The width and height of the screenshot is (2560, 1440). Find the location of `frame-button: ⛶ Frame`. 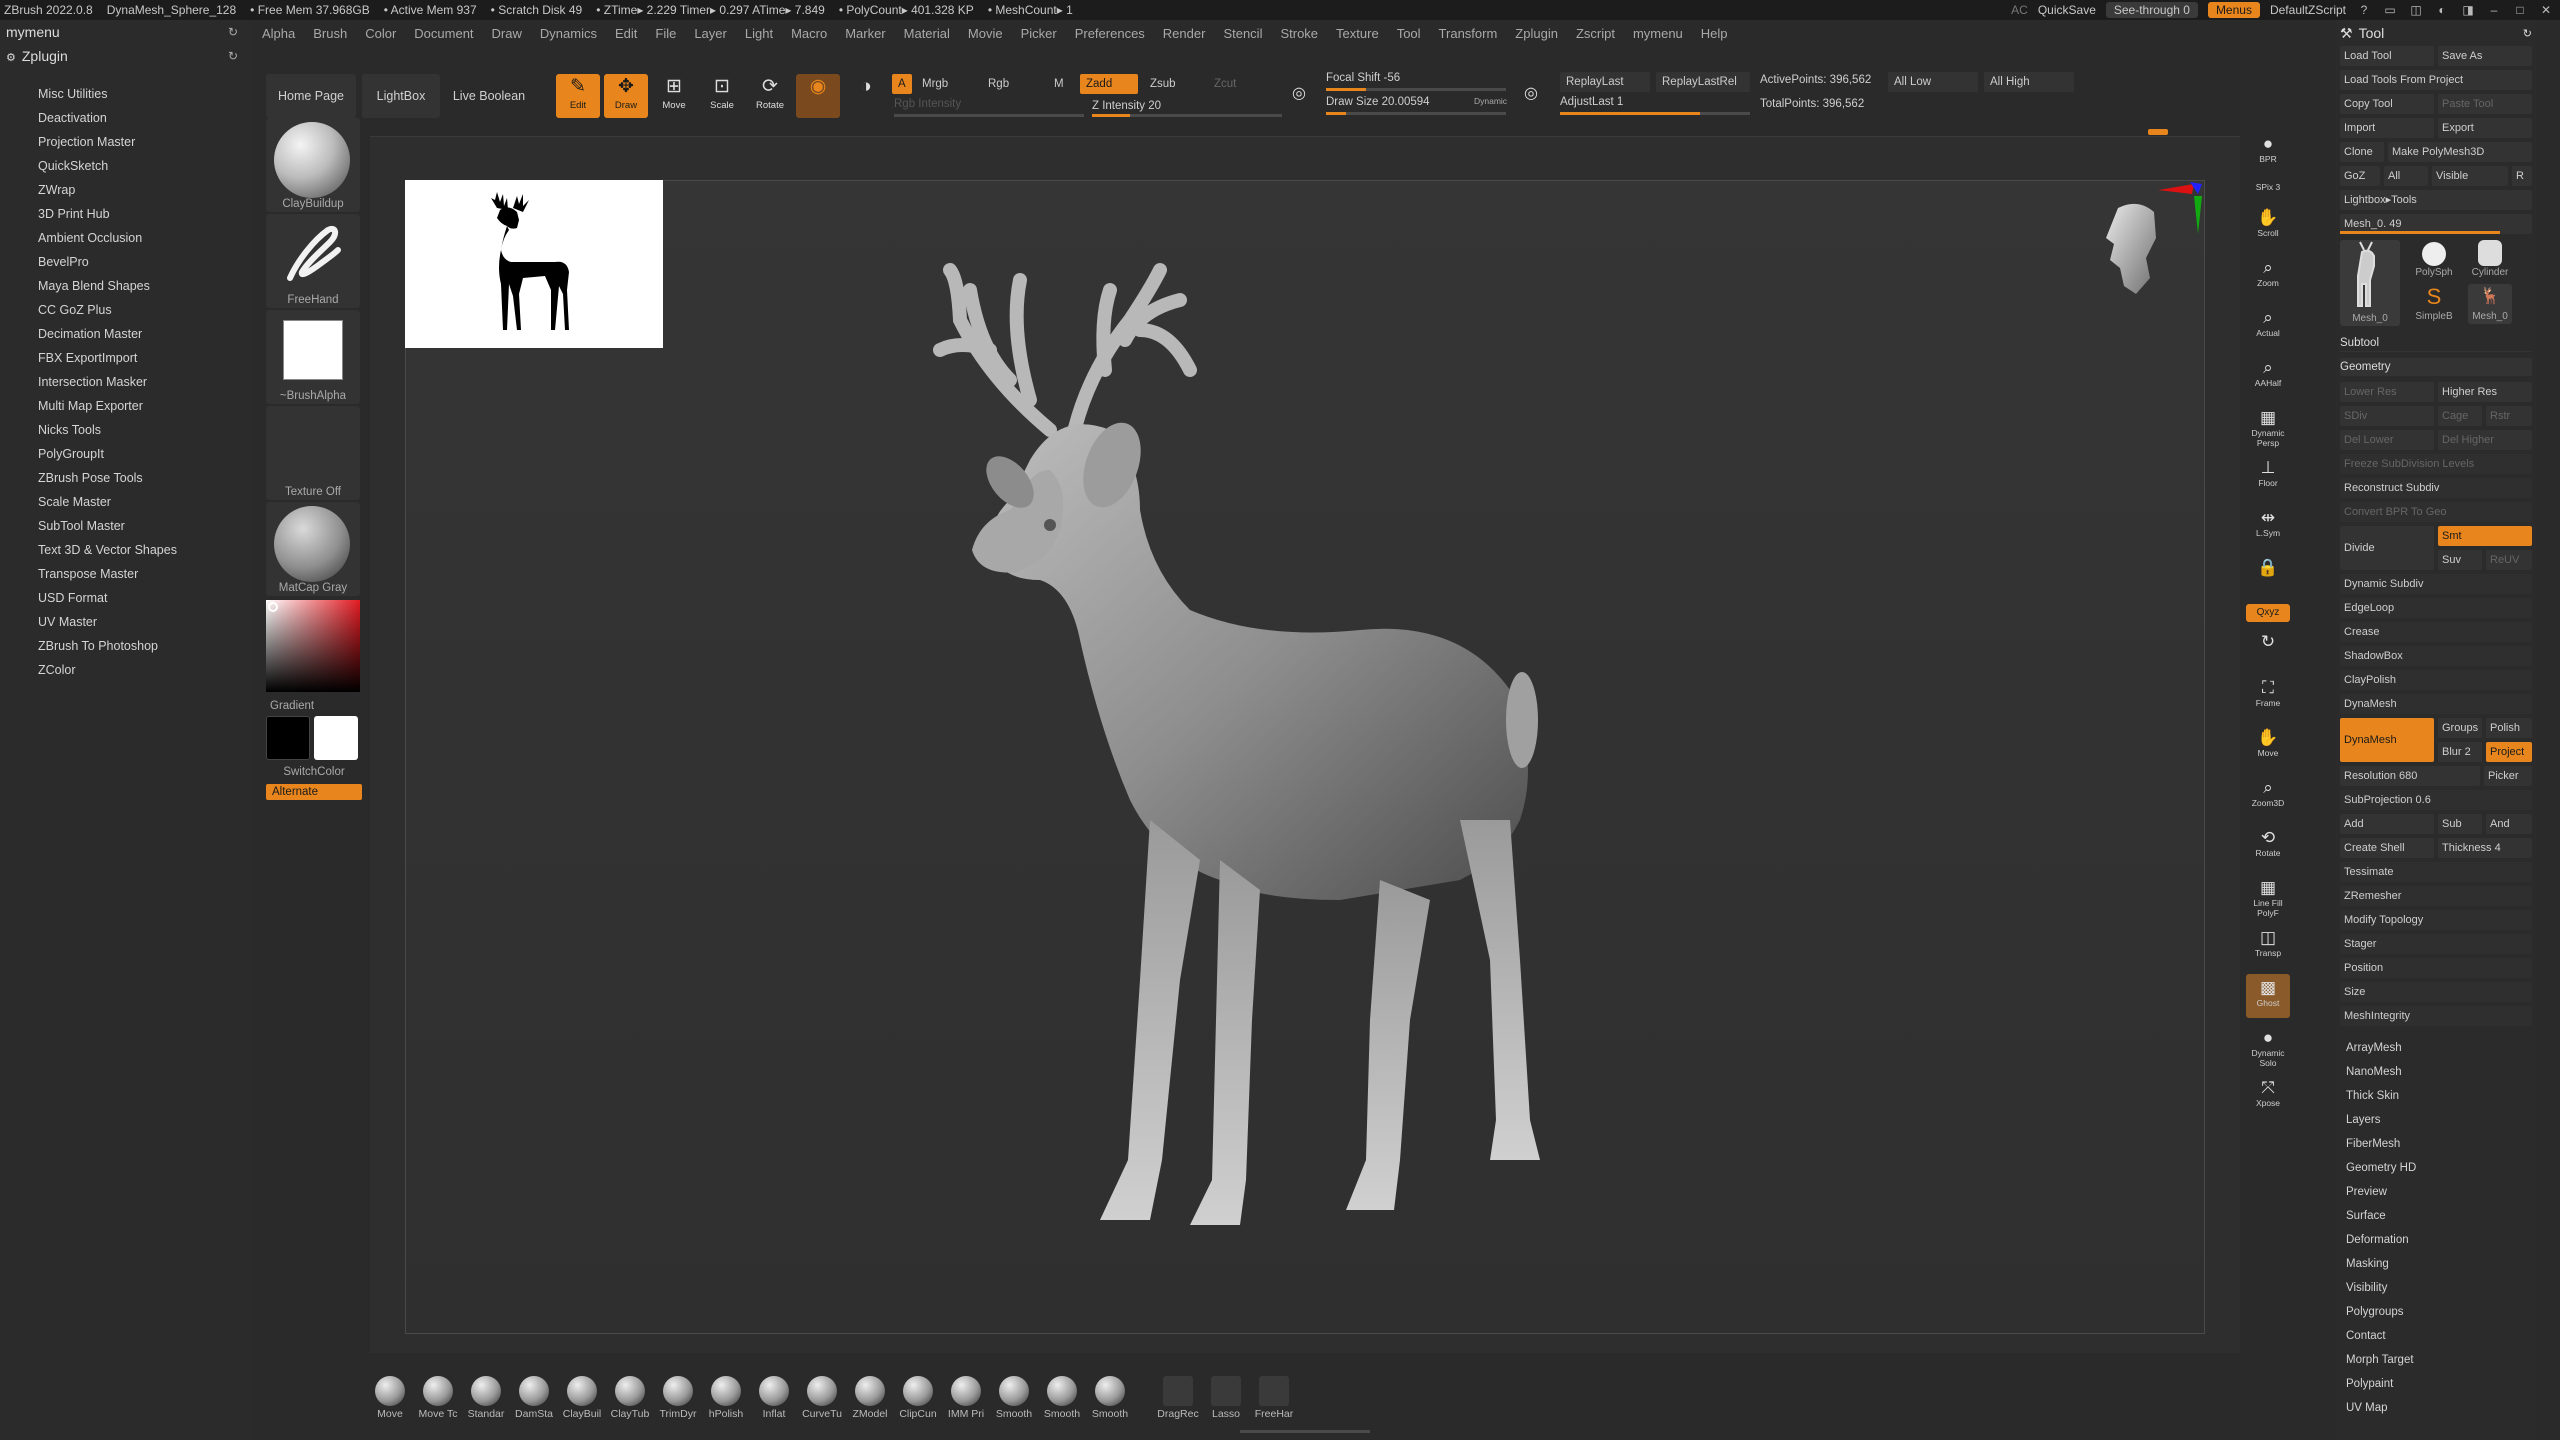

frame-button: ⛶ Frame is located at coordinates (2268, 696).